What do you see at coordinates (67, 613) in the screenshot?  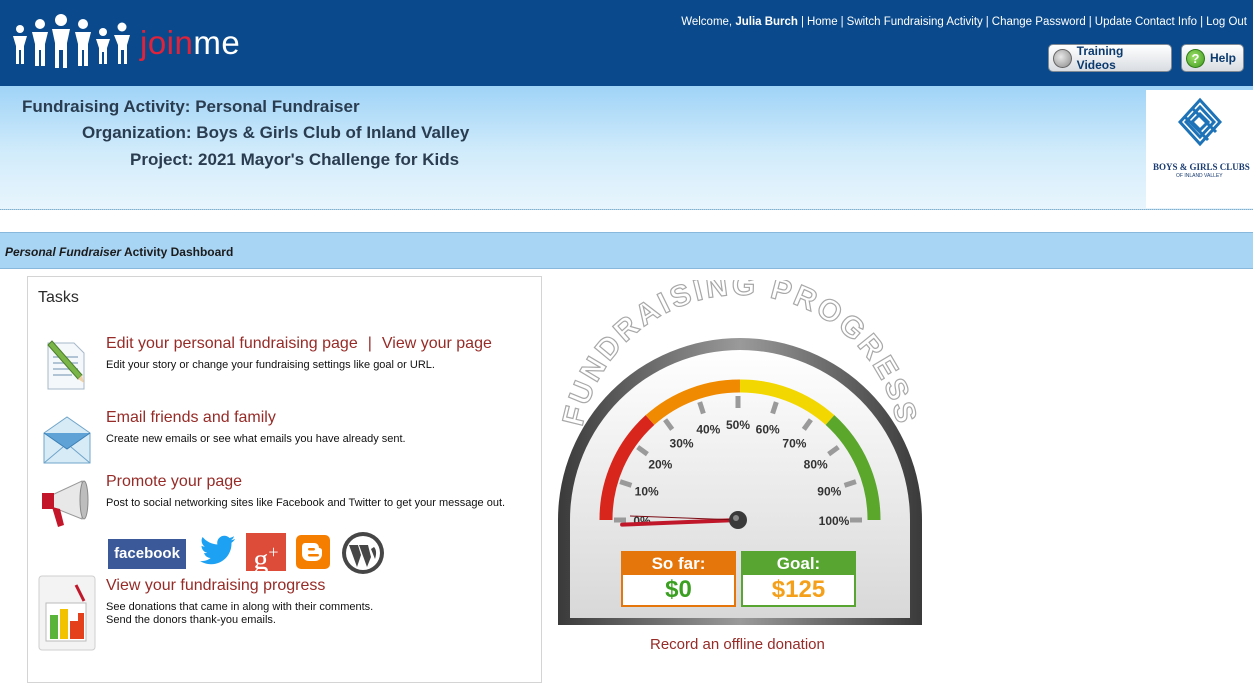 I see `bar-chart-icon` at bounding box center [67, 613].